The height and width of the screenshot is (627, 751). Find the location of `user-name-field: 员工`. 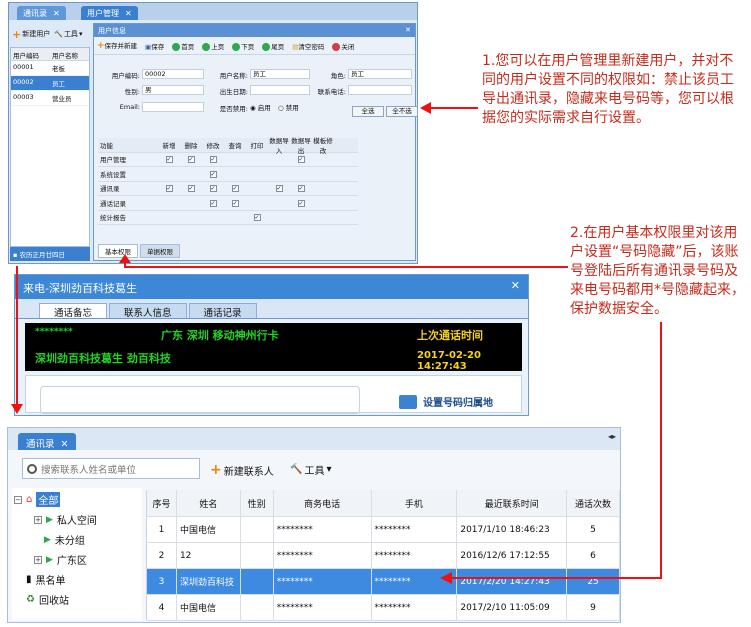

user-name-field: 员工 is located at coordinates (280, 74).